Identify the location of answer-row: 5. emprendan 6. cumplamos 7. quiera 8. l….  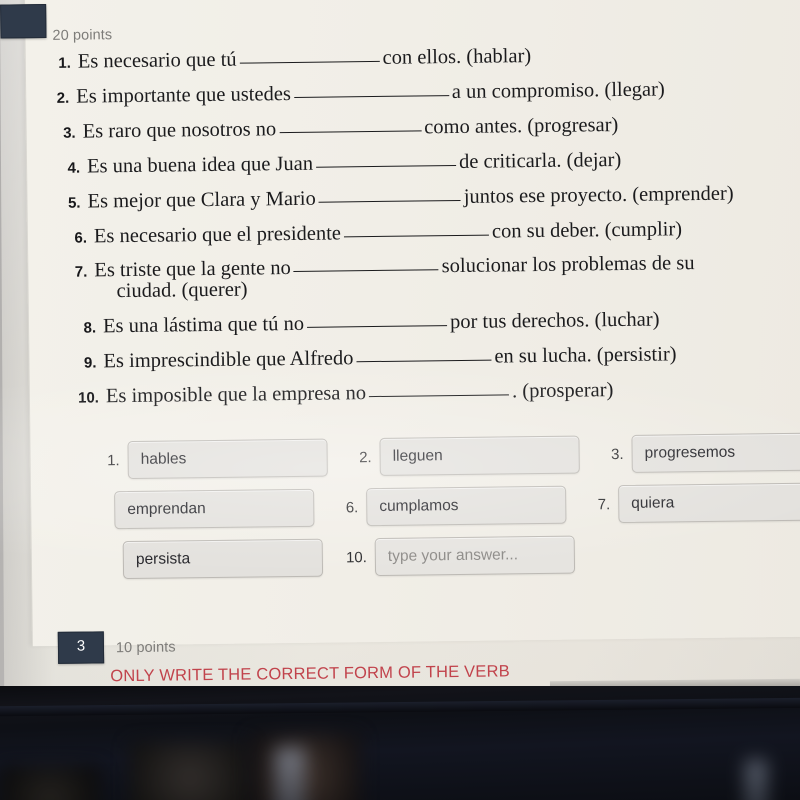
(440, 506).